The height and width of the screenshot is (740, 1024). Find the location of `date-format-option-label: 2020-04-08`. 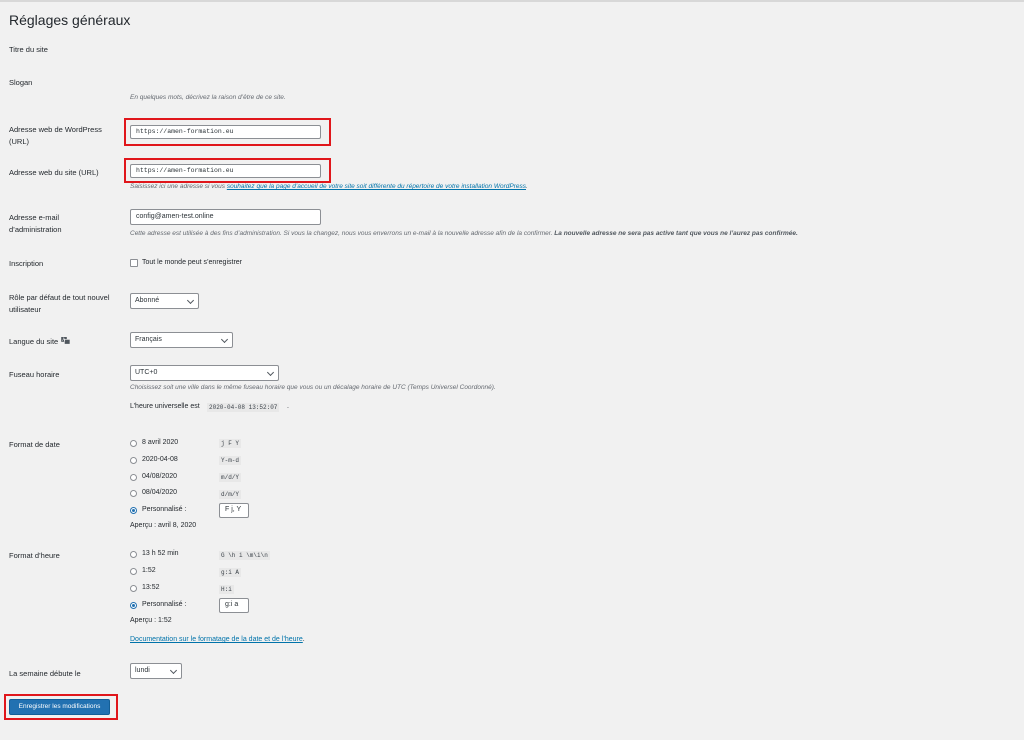

date-format-option-label: 2020-04-08 is located at coordinates (160, 459).